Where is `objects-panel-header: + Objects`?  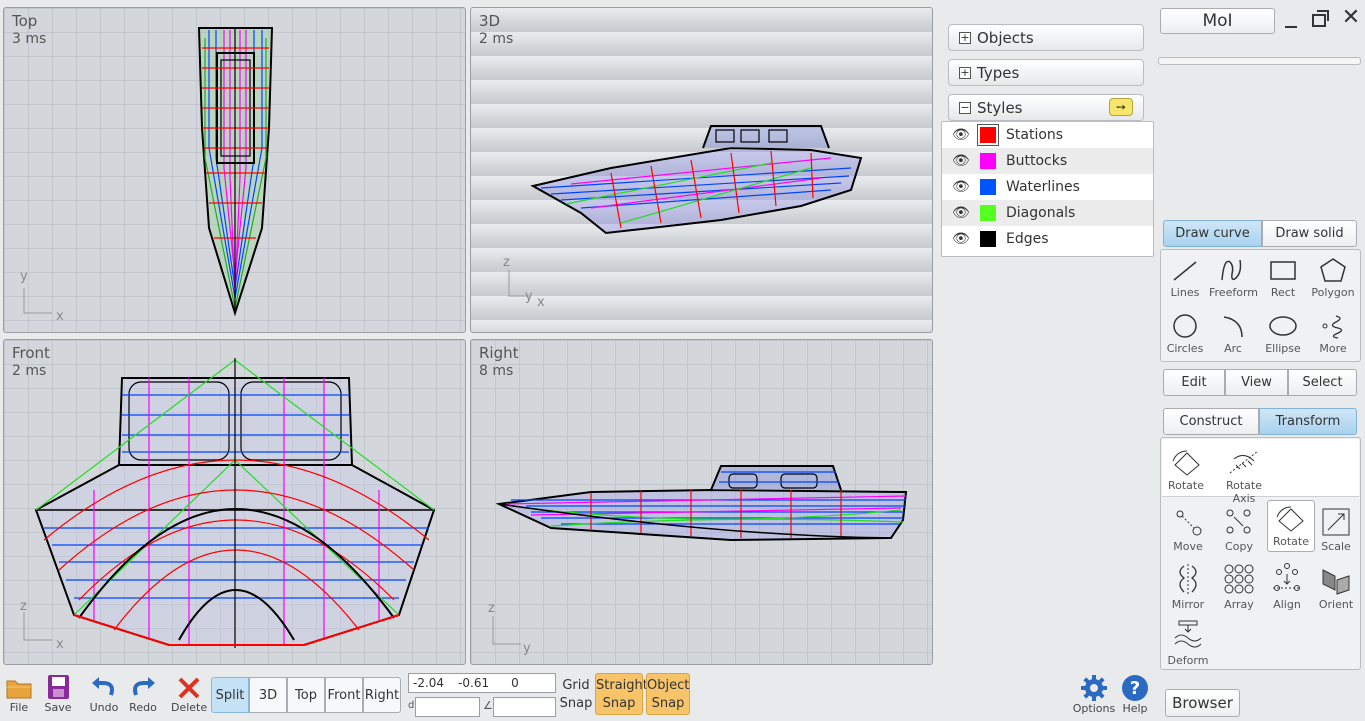 objects-panel-header: + Objects is located at coordinates (1046, 37).